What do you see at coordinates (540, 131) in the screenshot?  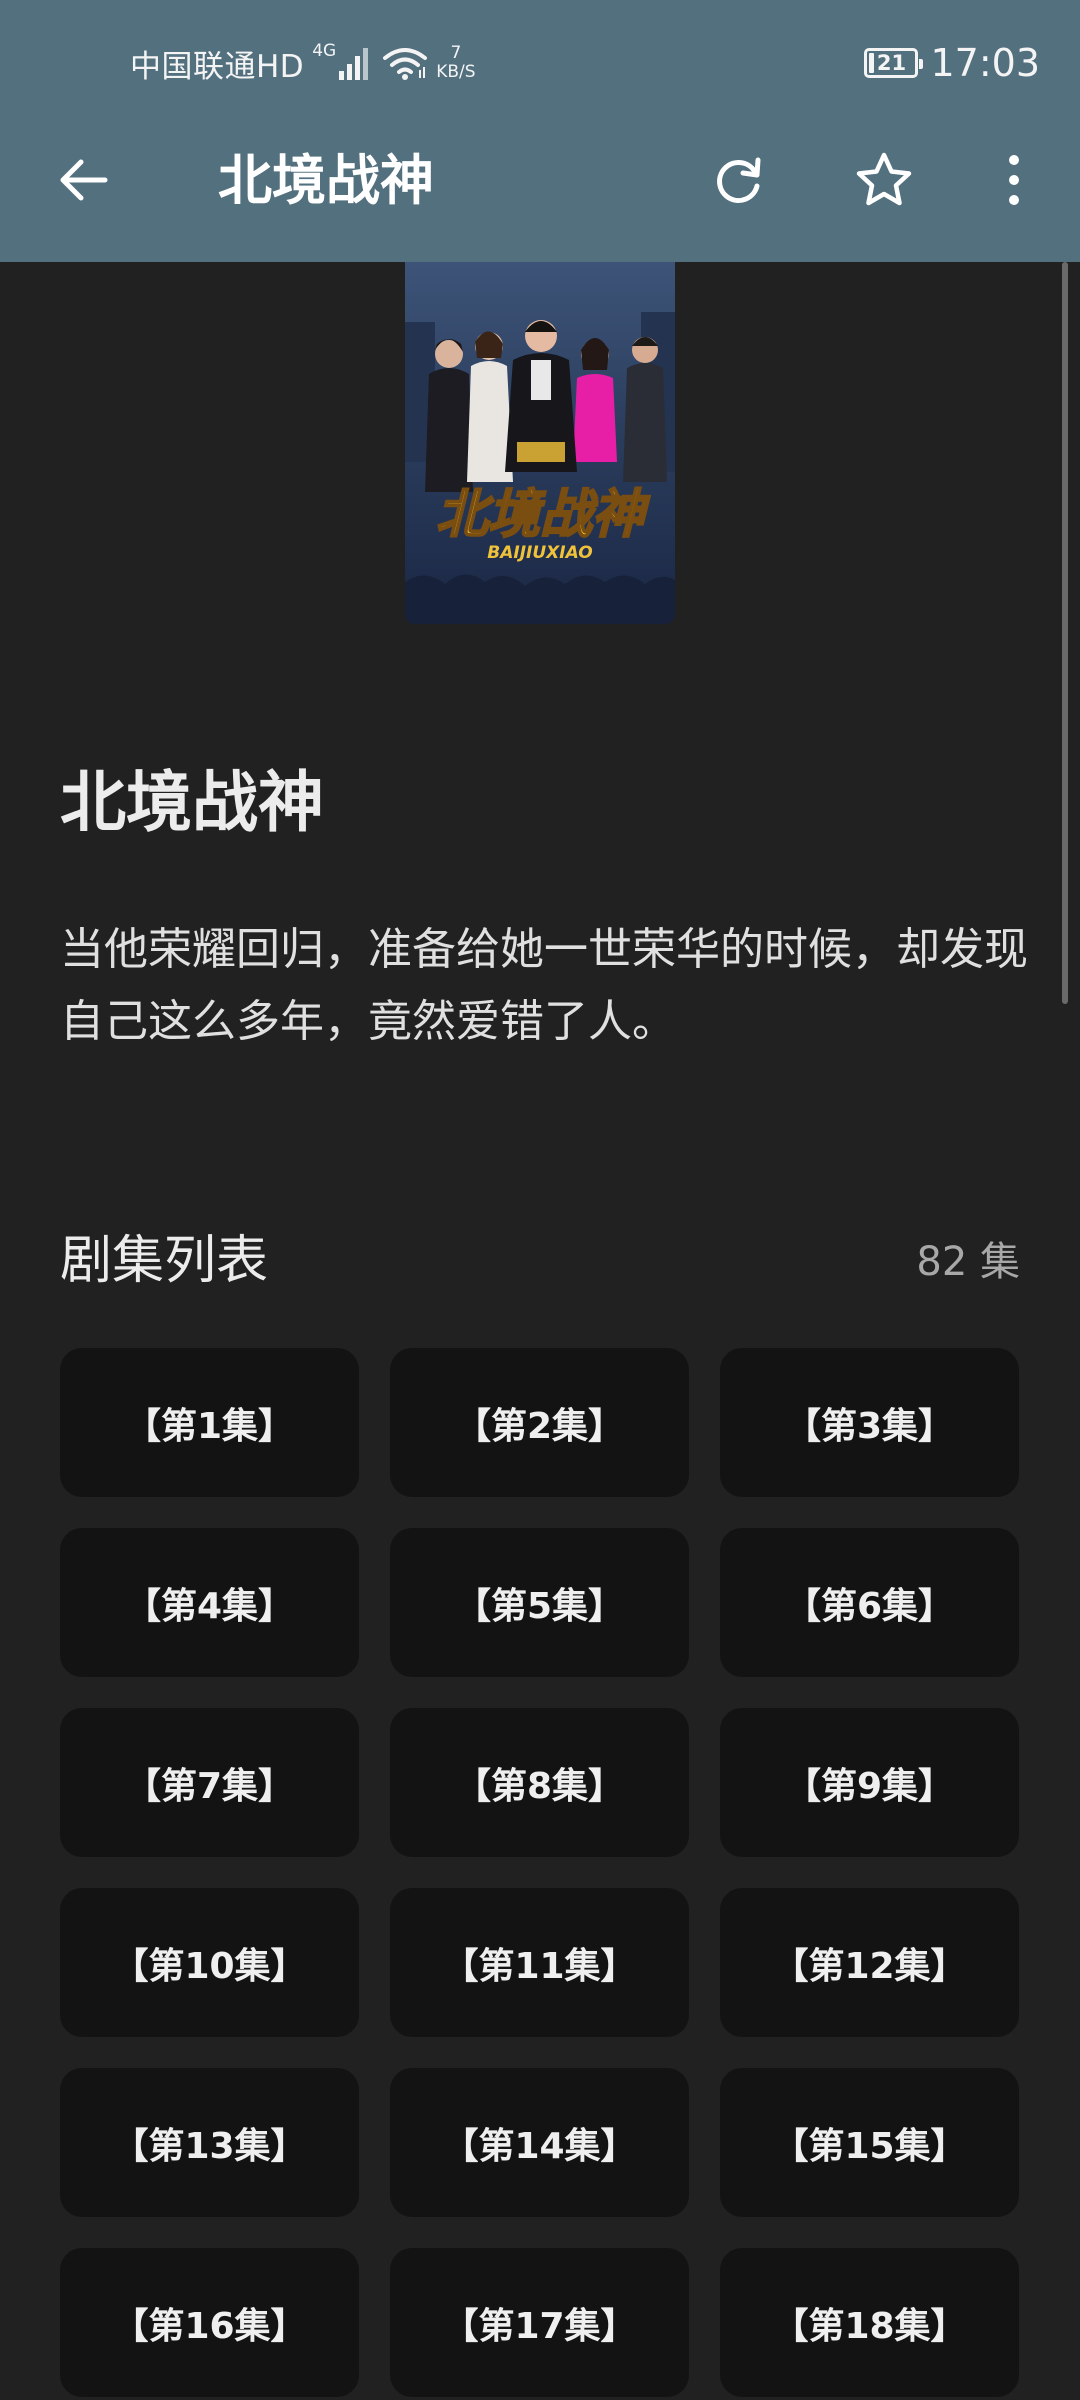 I see `app-header: 中国联通HD 4G 7 KB/S 21 17:03 北境战神` at bounding box center [540, 131].